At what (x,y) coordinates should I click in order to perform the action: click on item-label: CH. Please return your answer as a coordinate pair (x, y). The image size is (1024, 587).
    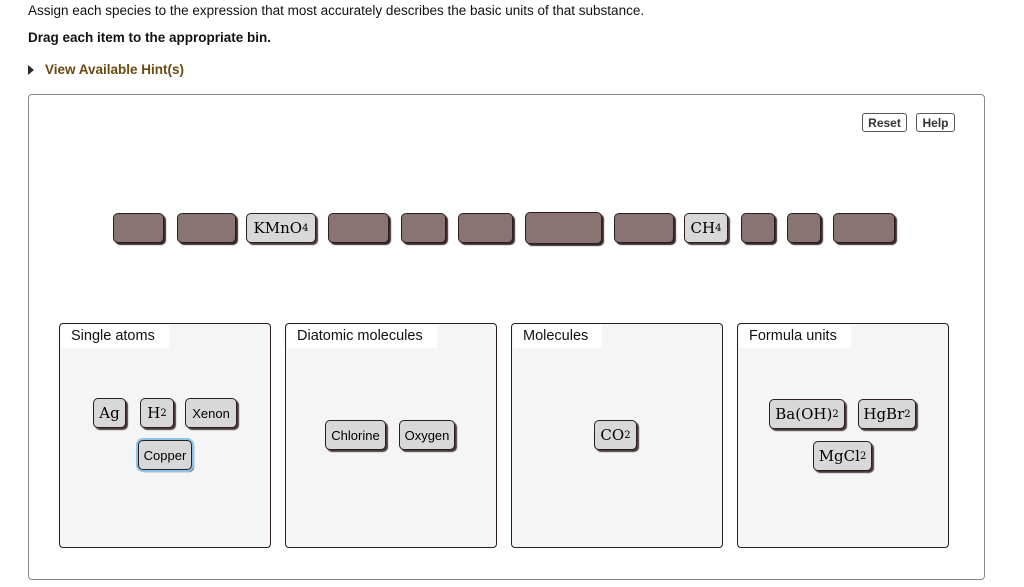
    Looking at the image, I should click on (703, 228).